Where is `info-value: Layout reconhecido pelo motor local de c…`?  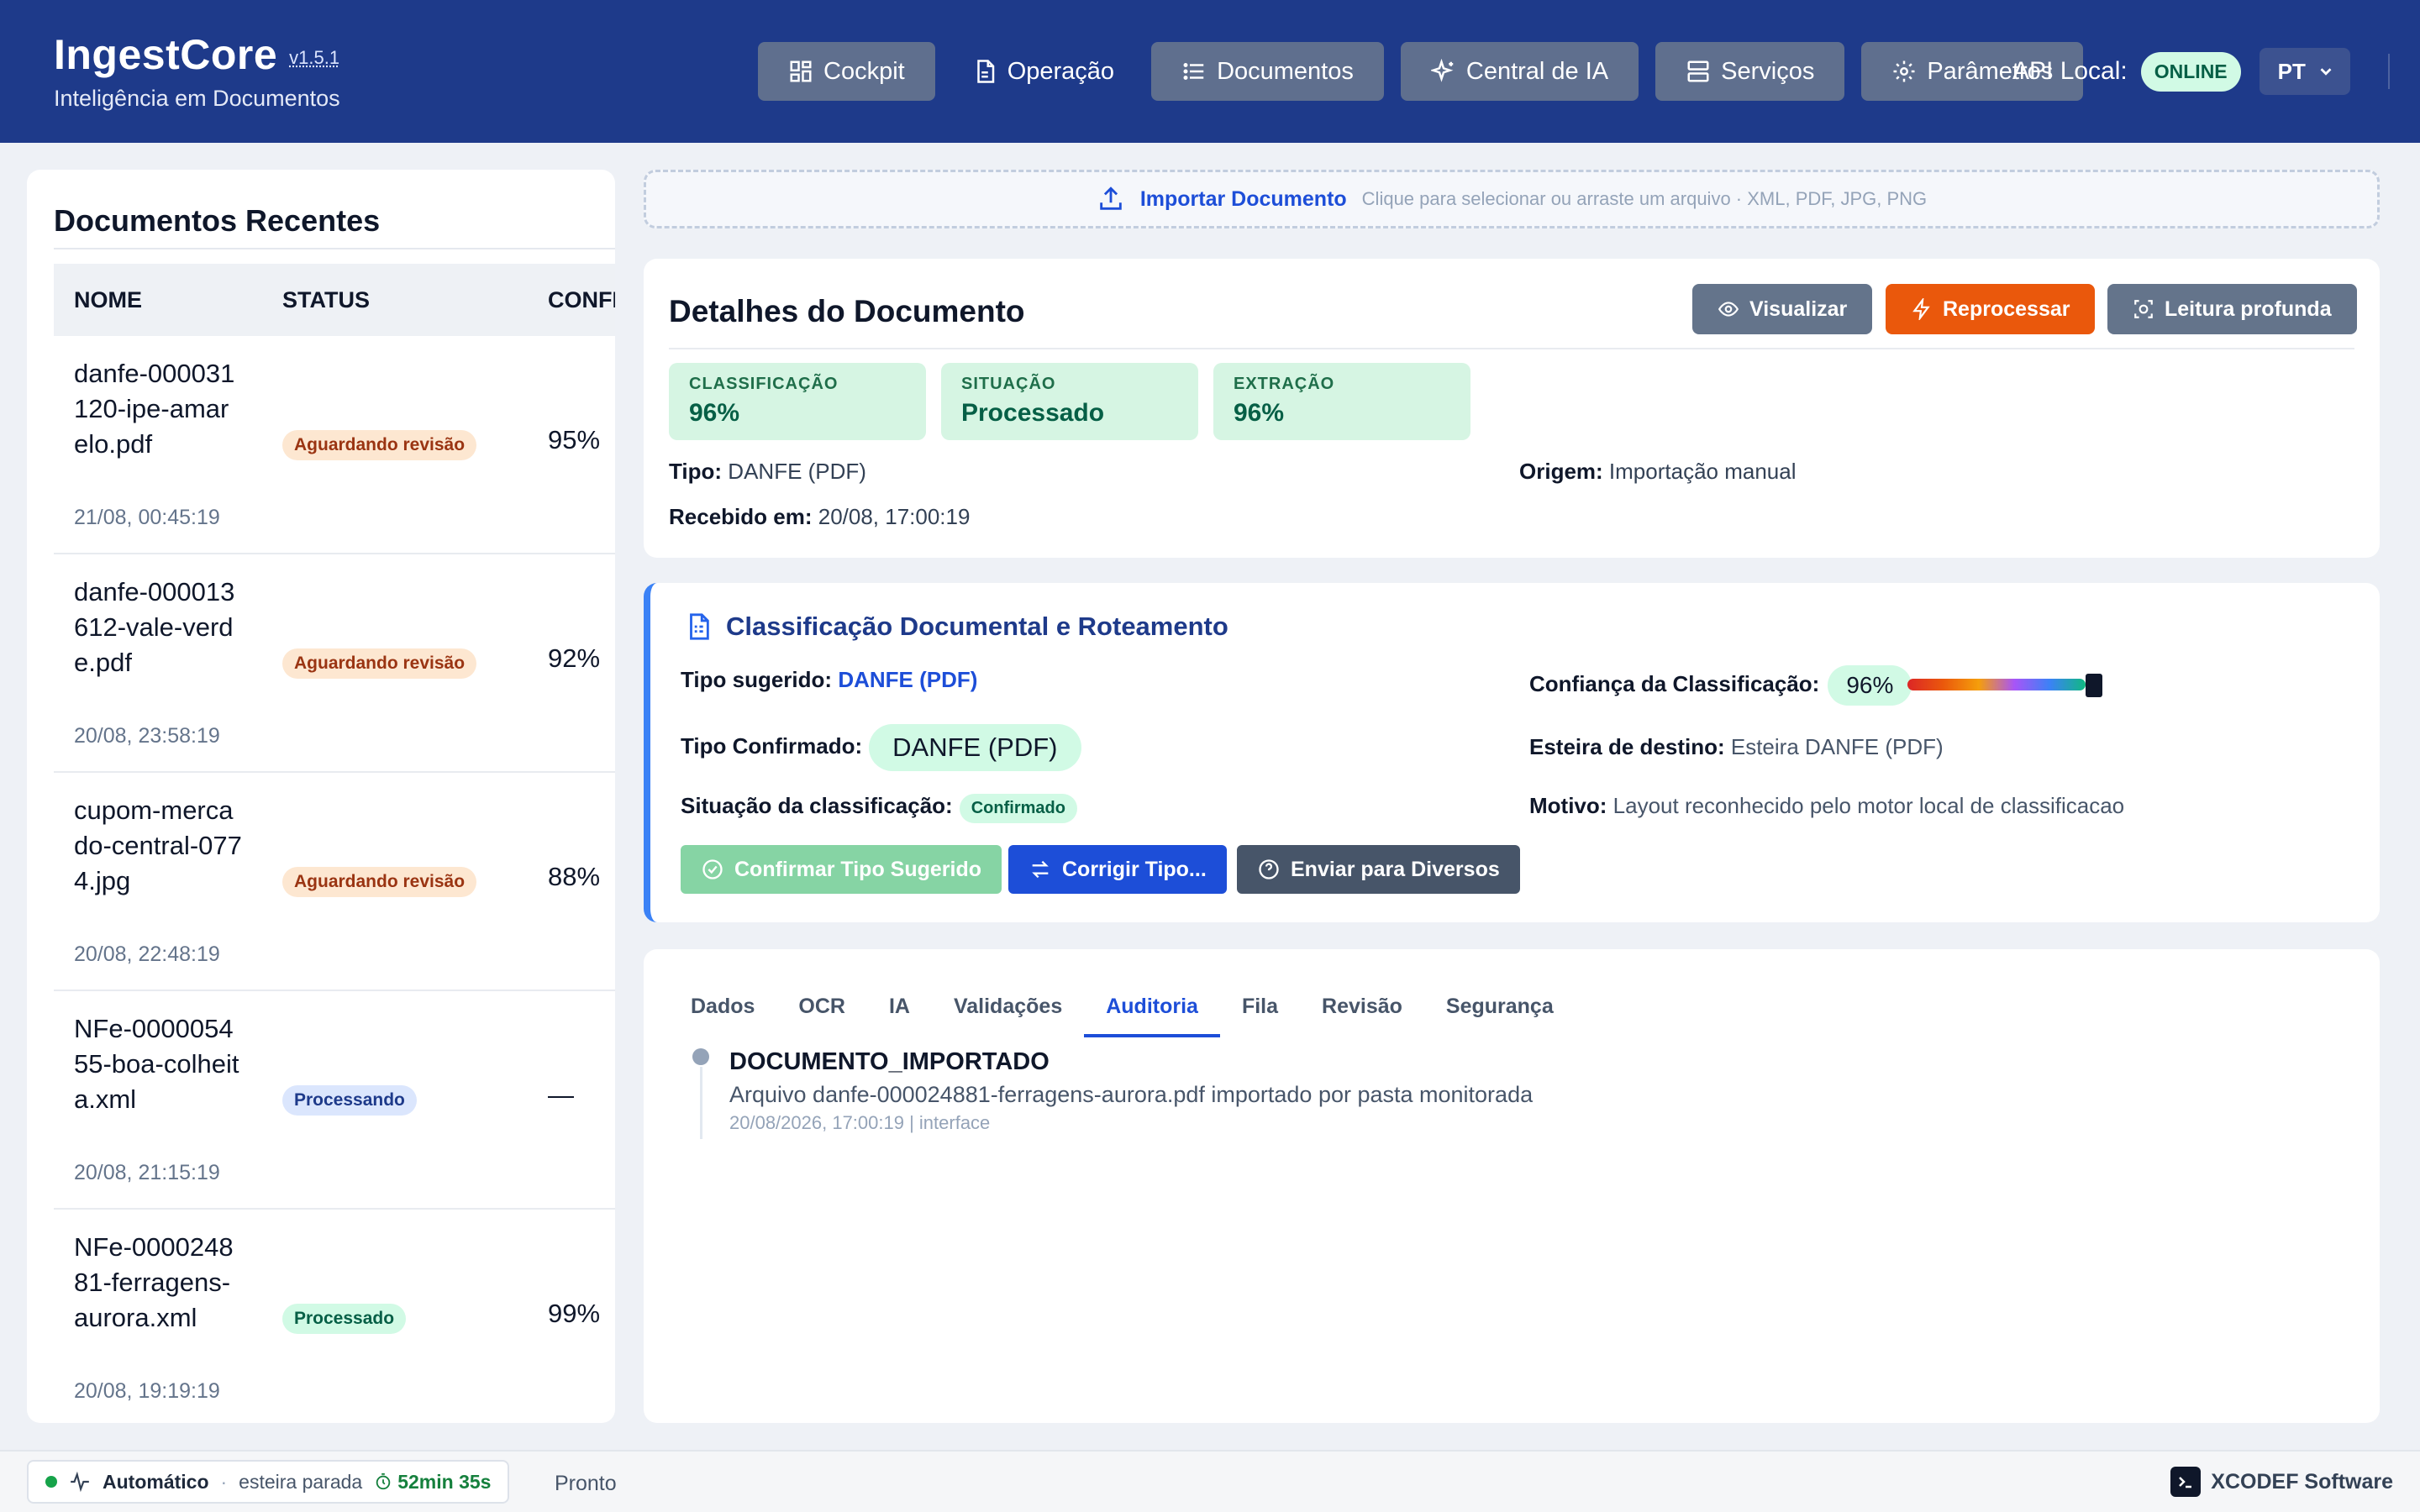 info-value: Layout reconhecido pelo motor local de c… is located at coordinates (1868, 805).